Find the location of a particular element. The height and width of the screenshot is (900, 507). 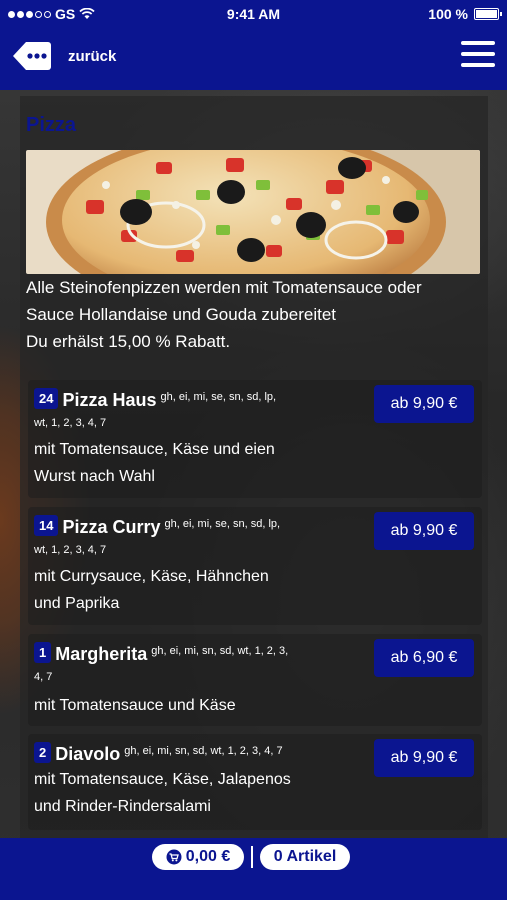

description-line: und Rinder-Rindersalami is located at coordinates (122, 806).